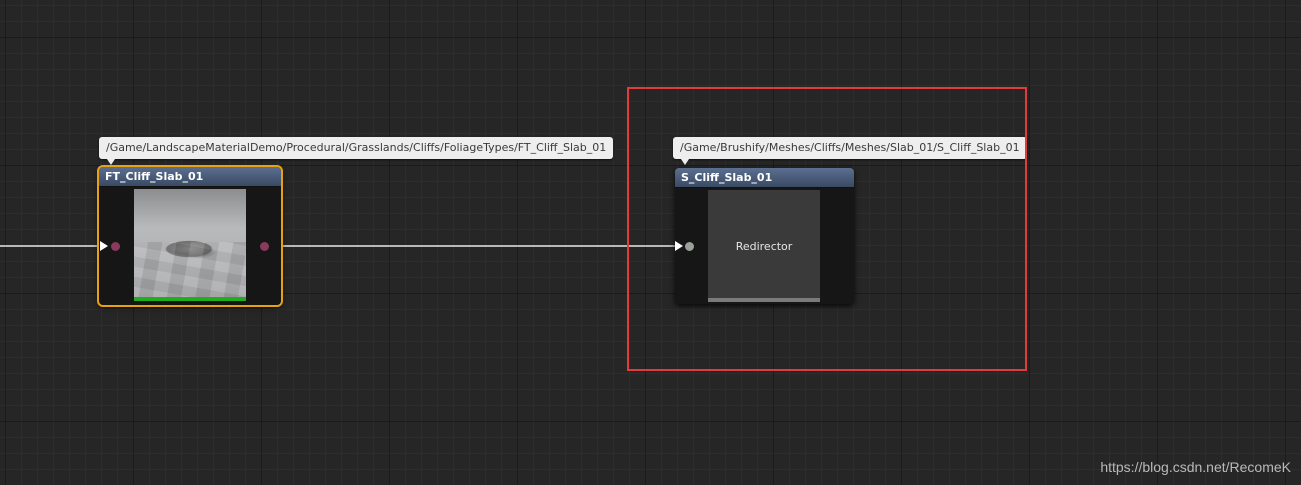 Image resolution: width=1301 pixels, height=485 pixels. I want to click on input-pin-icon, so click(115, 246).